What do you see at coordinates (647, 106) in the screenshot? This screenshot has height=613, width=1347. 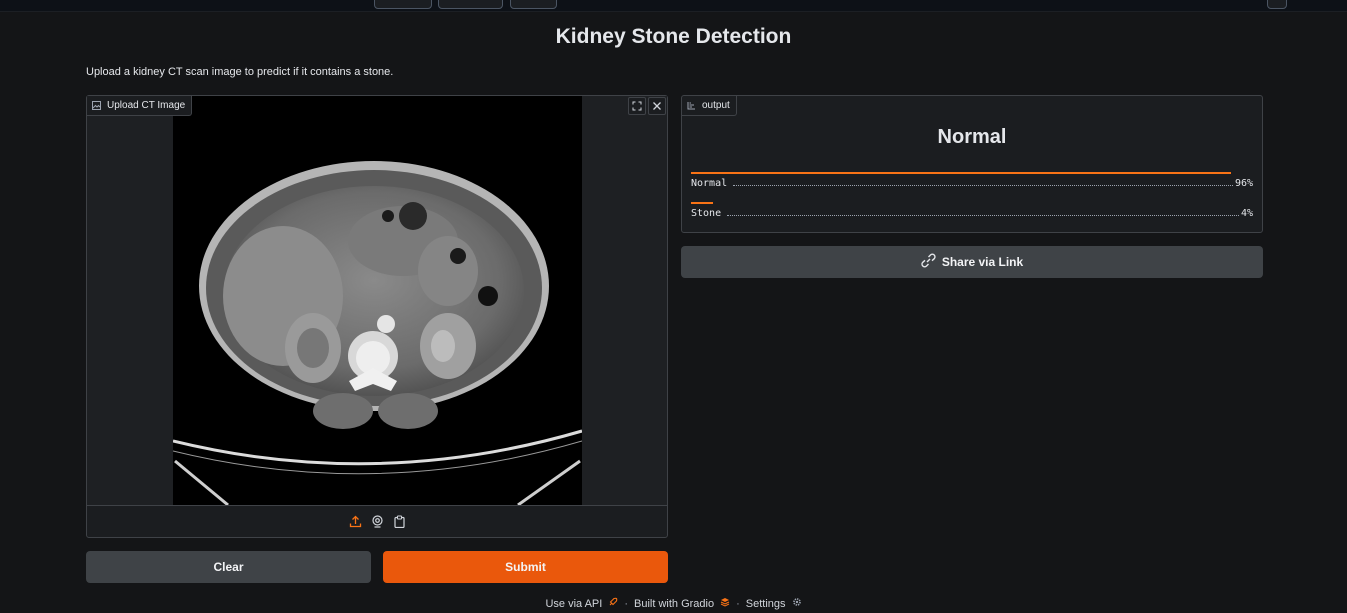 I see `image-corner-actions` at bounding box center [647, 106].